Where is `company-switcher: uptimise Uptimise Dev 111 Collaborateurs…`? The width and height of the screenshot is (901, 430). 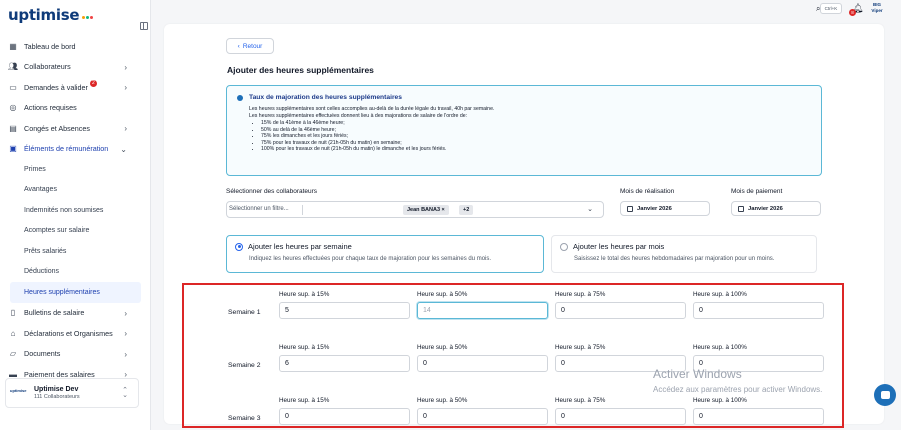
company-switcher: uptimise Uptimise Dev 111 Collaborateurs… is located at coordinates (72, 393).